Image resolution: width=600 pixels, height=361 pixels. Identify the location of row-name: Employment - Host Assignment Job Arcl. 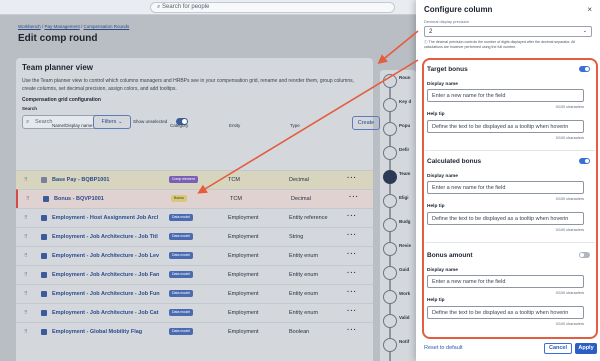
(105, 218).